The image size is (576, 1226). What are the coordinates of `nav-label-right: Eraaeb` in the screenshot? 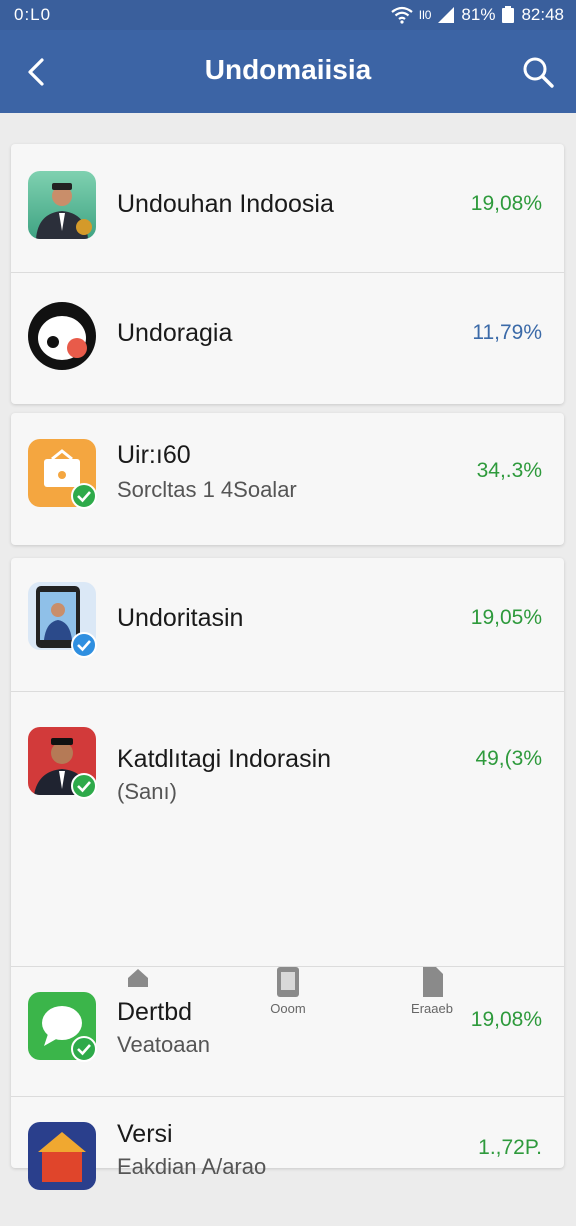 It's located at (432, 1008).